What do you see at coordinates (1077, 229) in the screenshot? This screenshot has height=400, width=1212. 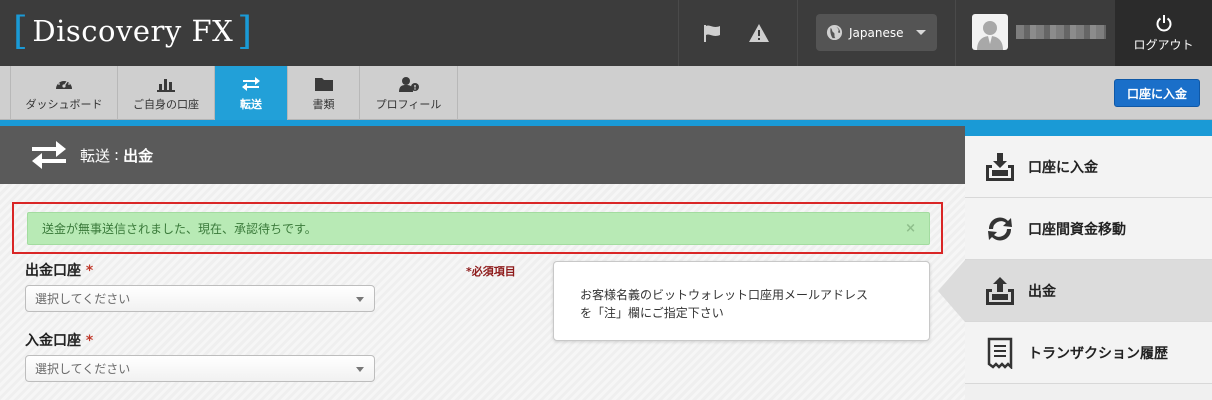 I see `side-nav-label: 口座間資金移動` at bounding box center [1077, 229].